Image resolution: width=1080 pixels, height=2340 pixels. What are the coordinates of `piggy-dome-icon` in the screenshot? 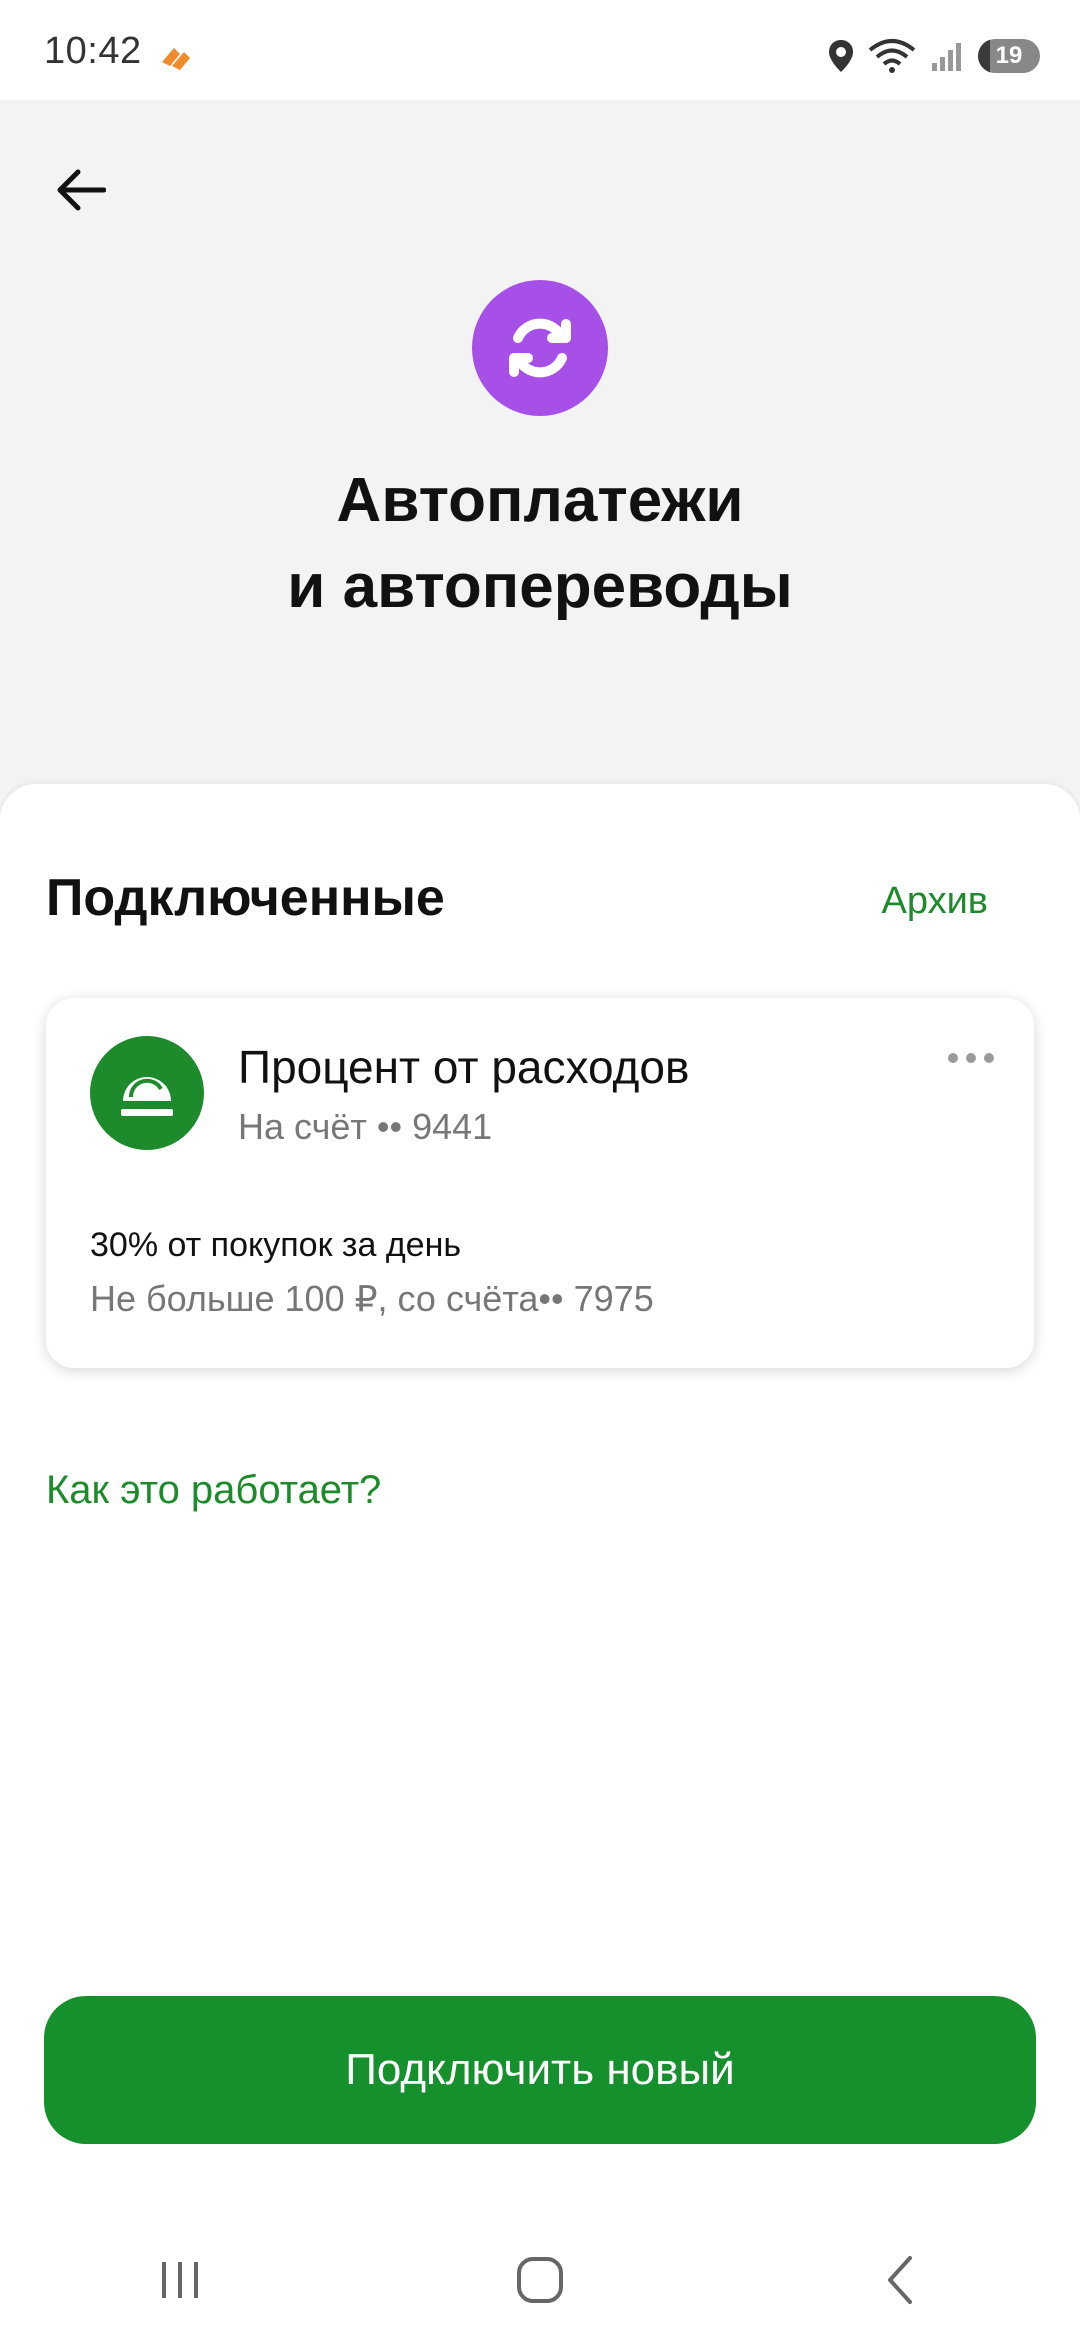 It's located at (147, 1096).